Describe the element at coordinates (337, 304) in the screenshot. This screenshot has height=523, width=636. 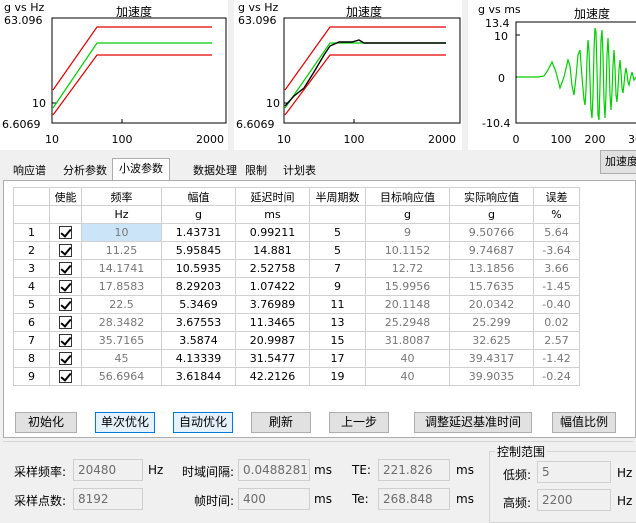
I see `cell-half-cycles: 11` at that location.